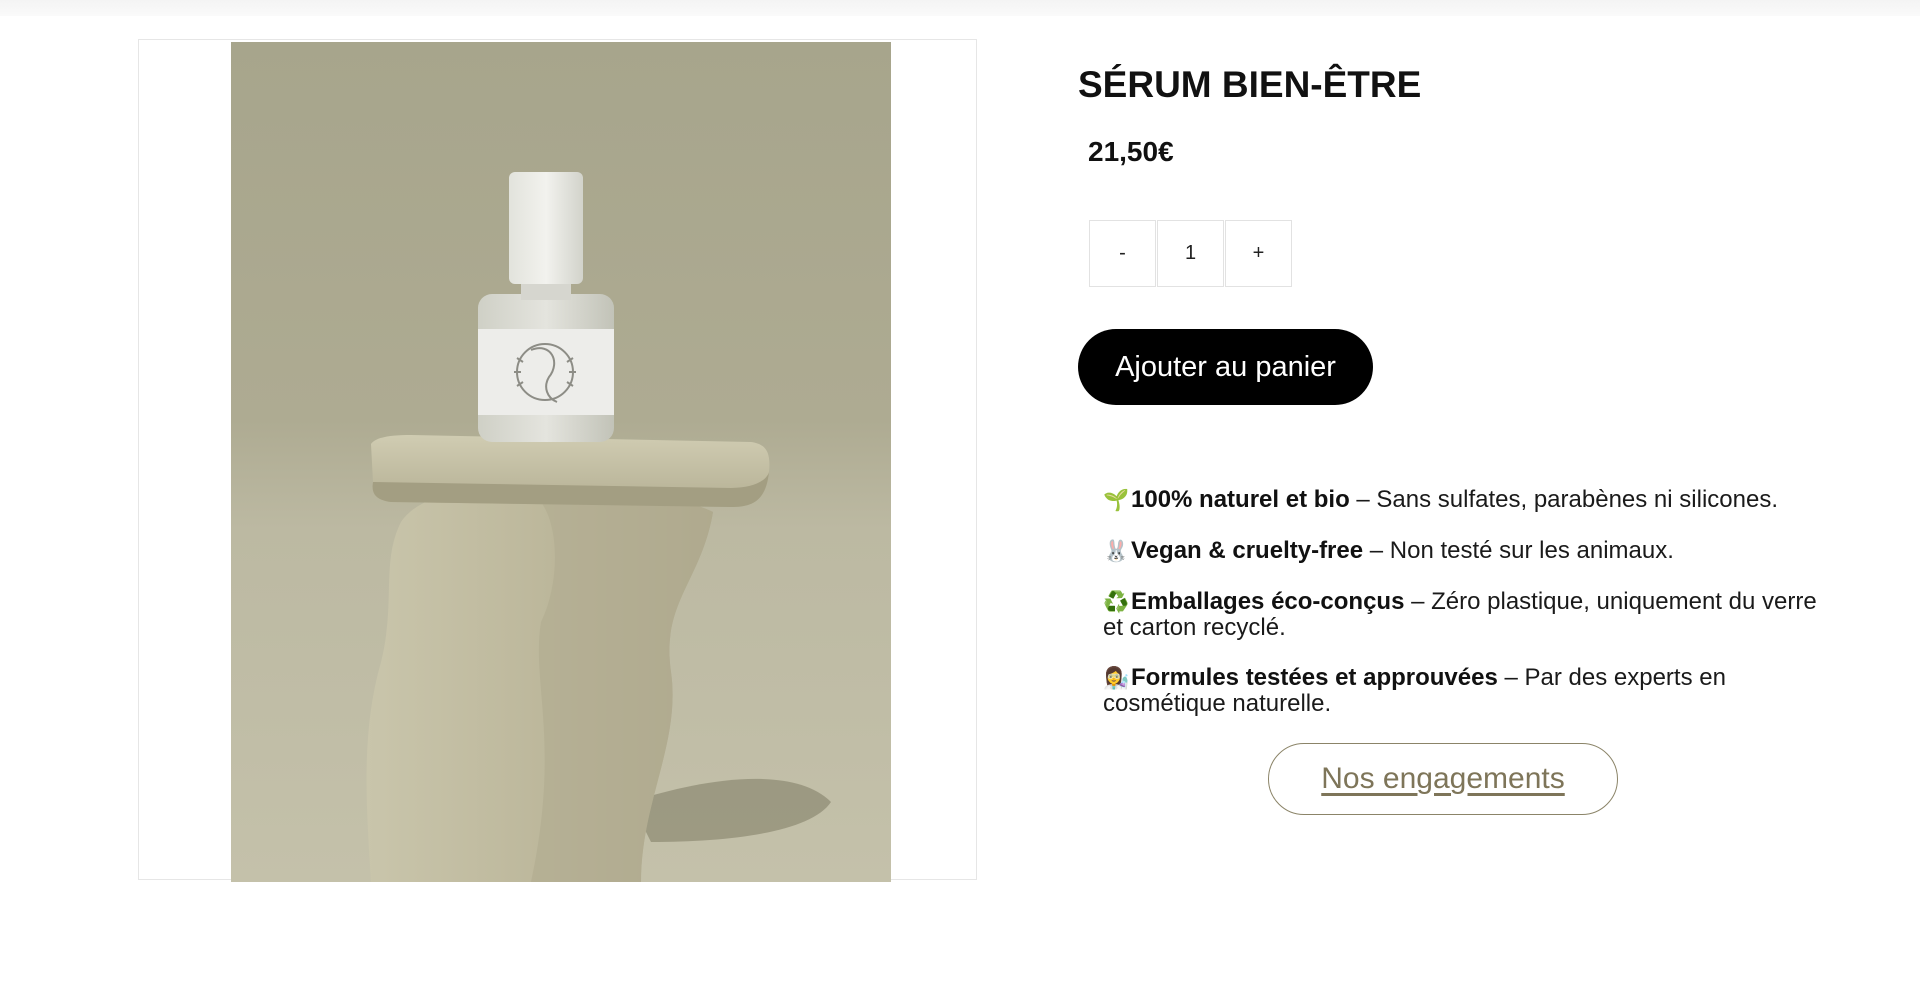 The height and width of the screenshot is (996, 1920). What do you see at coordinates (1247, 550) in the screenshot?
I see `feature-title: Vegan & cruelty-free` at bounding box center [1247, 550].